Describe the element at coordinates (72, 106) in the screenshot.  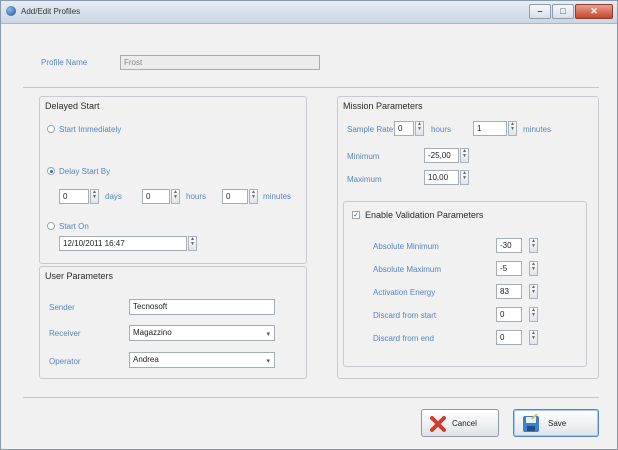
I see `delayed-start-title: Delayed Start` at that location.